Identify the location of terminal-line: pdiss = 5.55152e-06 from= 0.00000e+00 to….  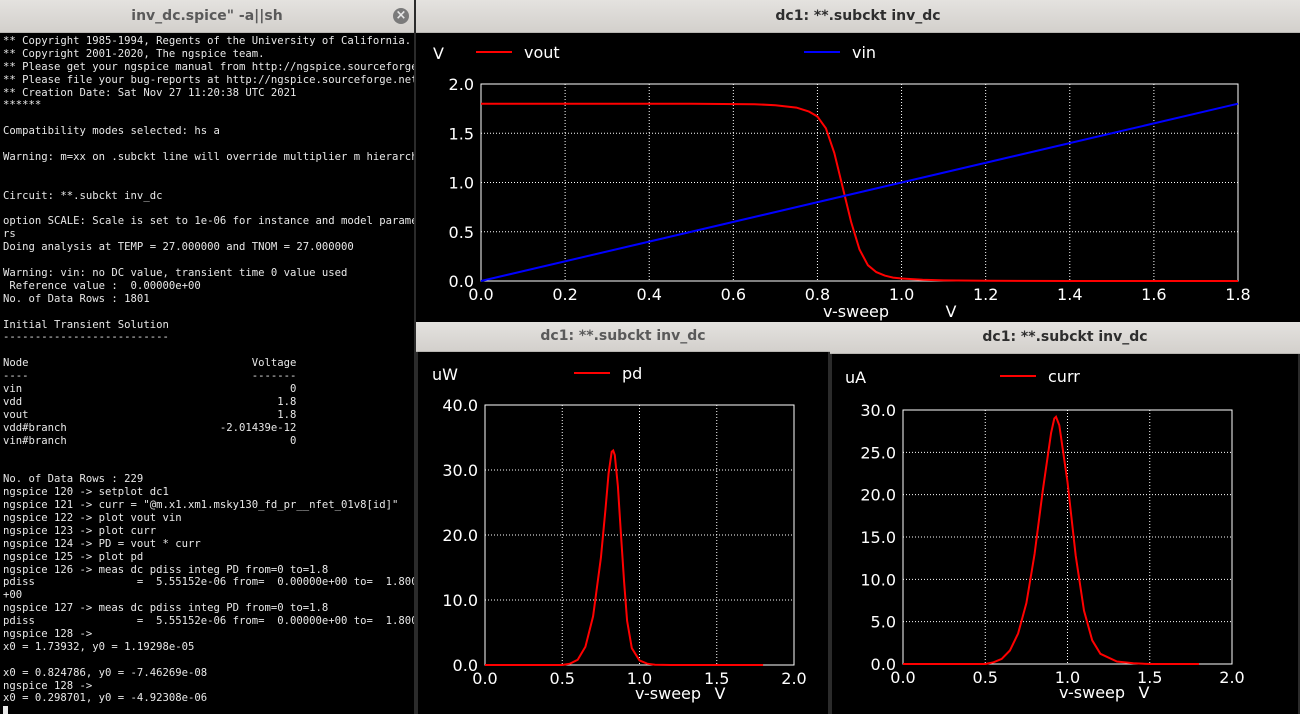
(208, 582).